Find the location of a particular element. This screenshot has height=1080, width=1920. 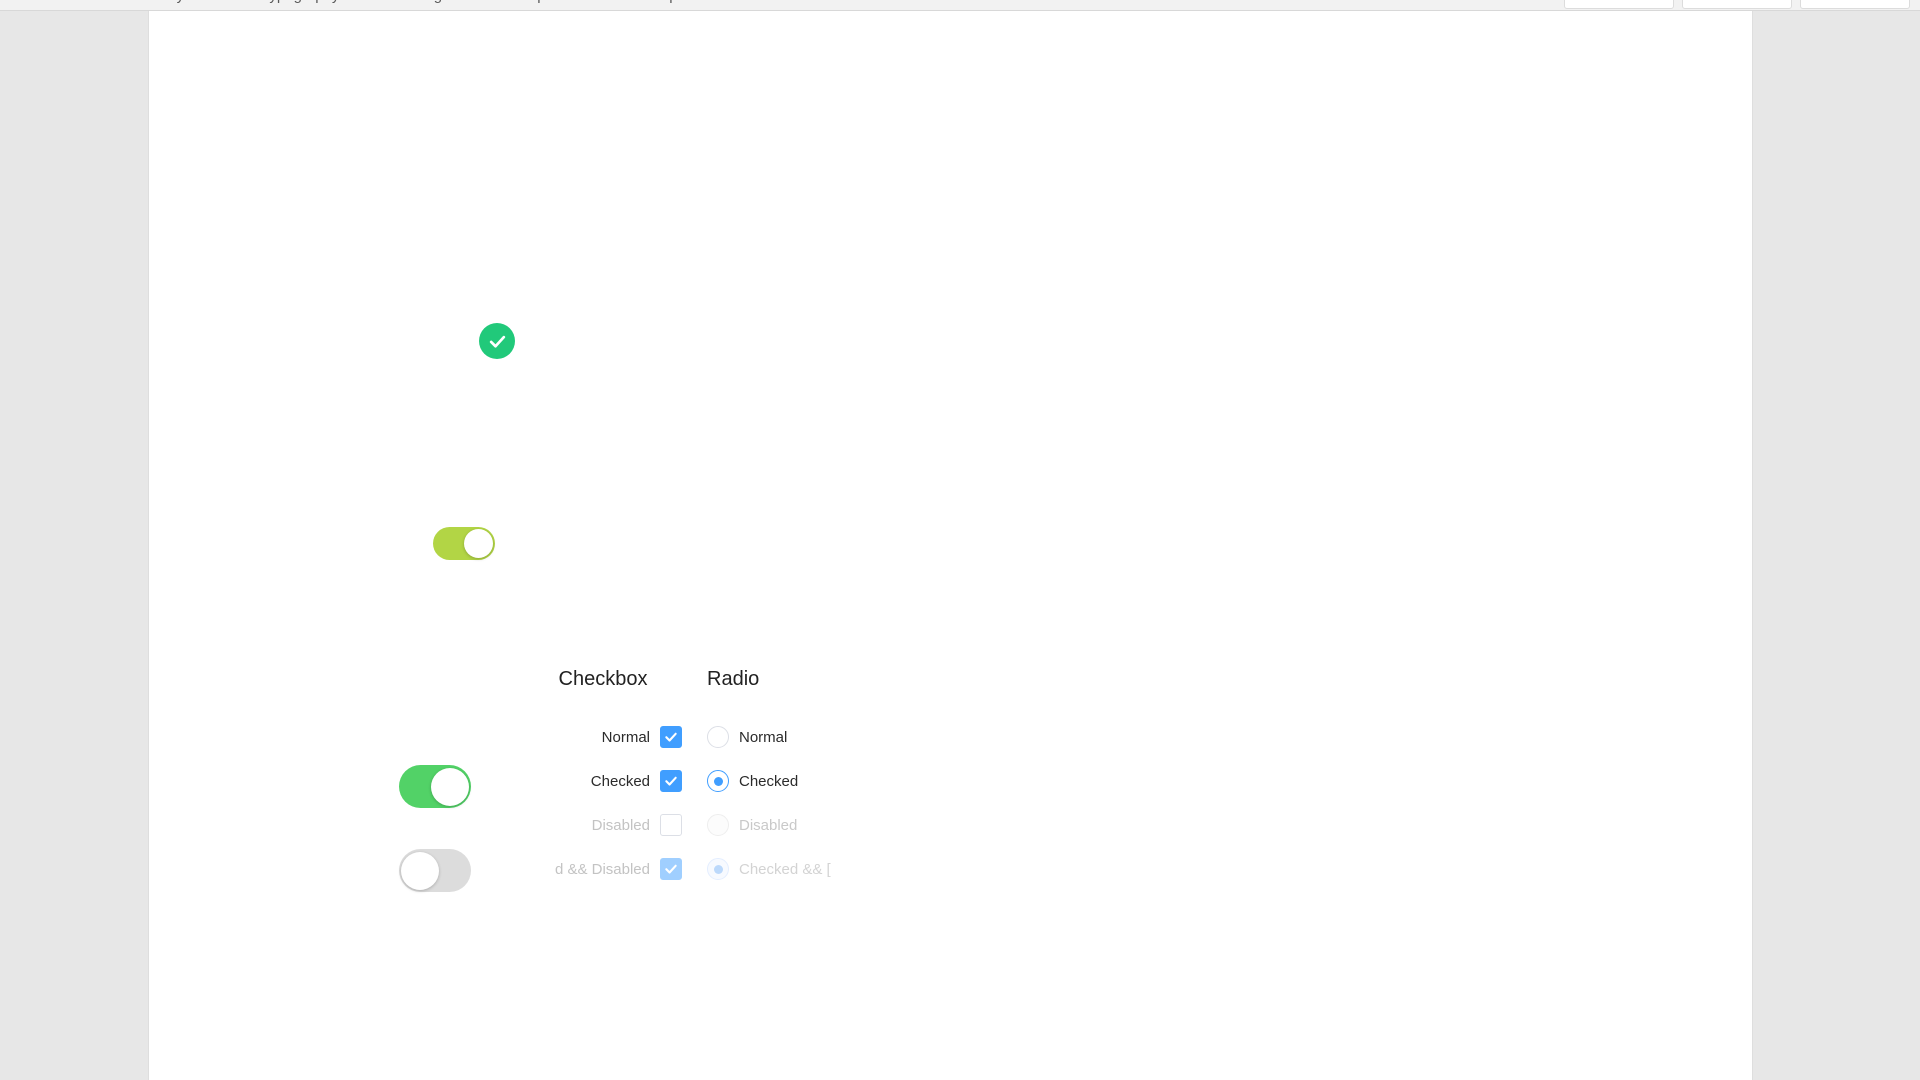

checkbox-row-disabled: Disabled is located at coordinates (606, 825).